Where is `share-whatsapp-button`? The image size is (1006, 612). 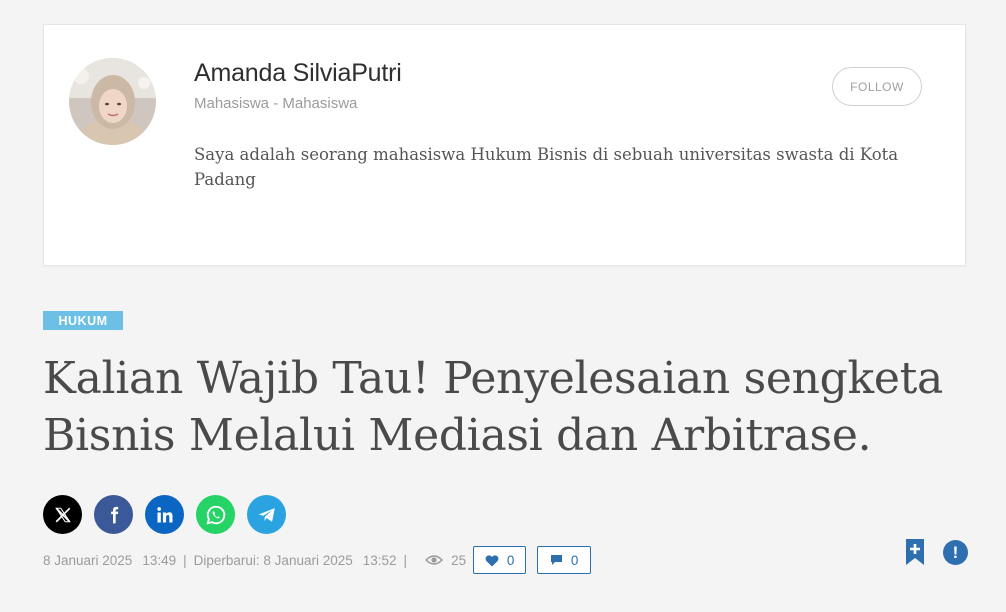 share-whatsapp-button is located at coordinates (215, 514).